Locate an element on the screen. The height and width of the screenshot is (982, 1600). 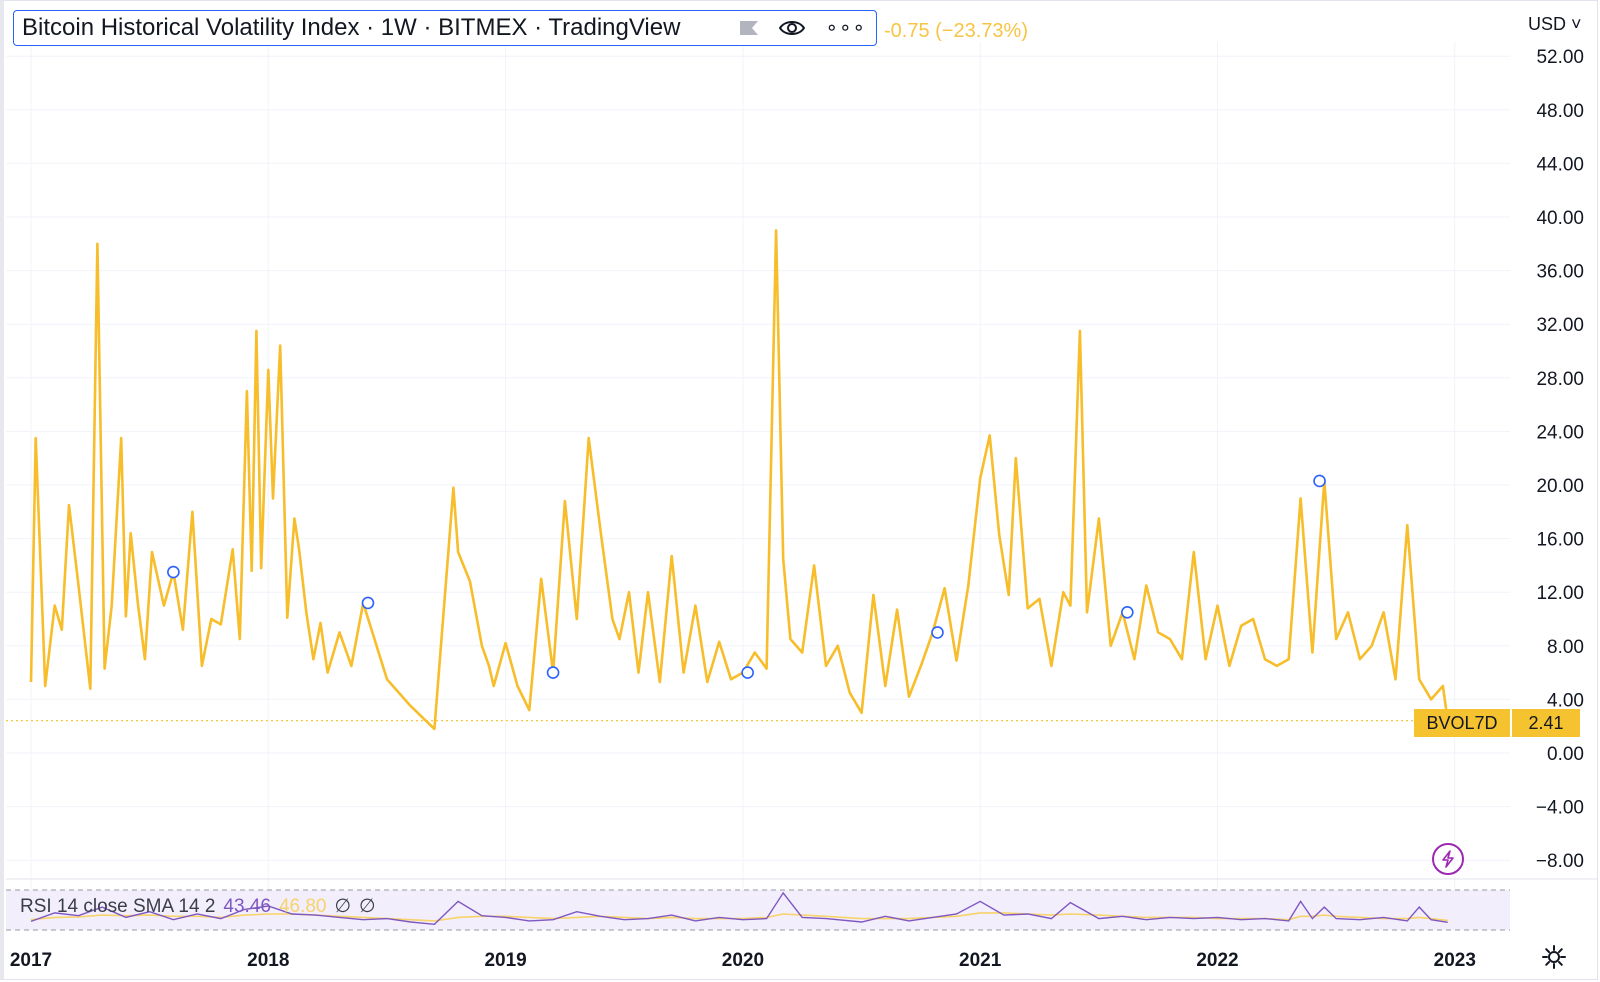
y-tick-label: 32.00 is located at coordinates (1560, 325).